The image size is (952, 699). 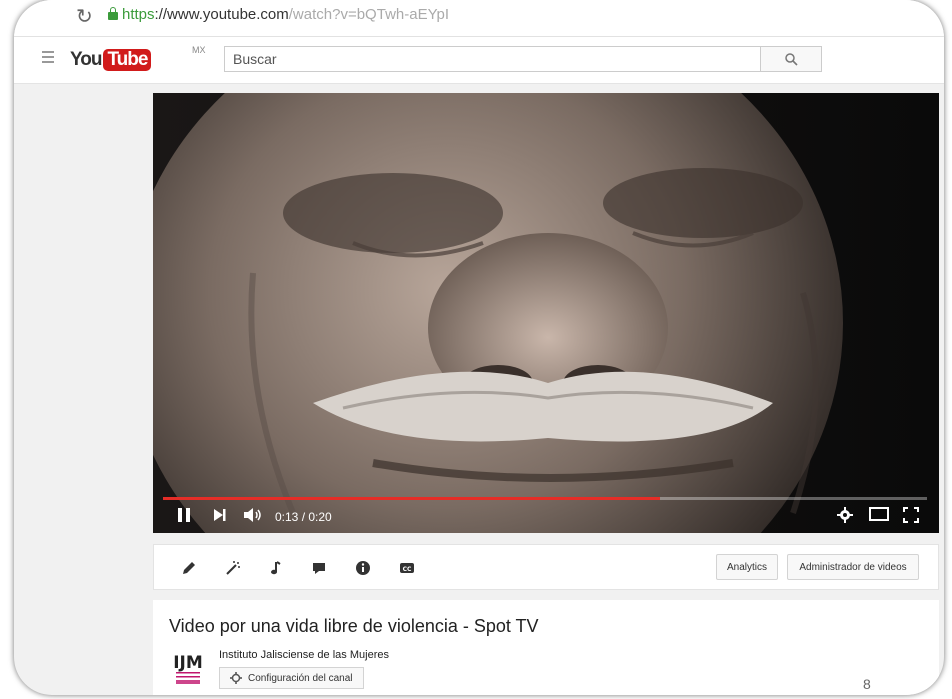 What do you see at coordinates (411, 498) in the screenshot?
I see `progress-played` at bounding box center [411, 498].